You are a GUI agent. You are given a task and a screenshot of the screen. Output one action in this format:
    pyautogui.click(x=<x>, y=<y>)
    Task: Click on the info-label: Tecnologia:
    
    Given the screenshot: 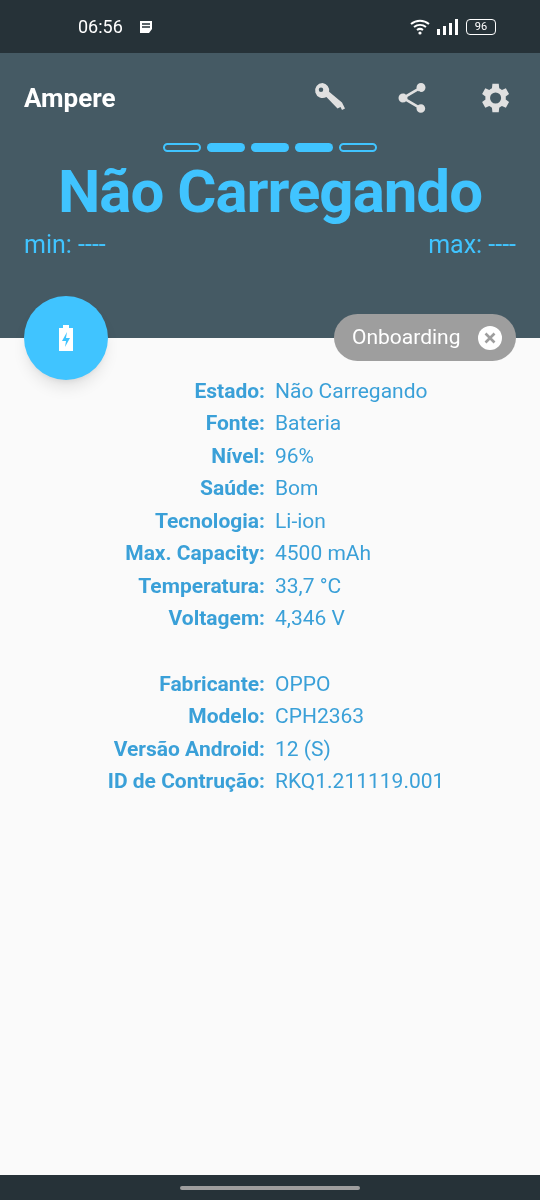 What is the action you would take?
    pyautogui.click(x=209, y=521)
    